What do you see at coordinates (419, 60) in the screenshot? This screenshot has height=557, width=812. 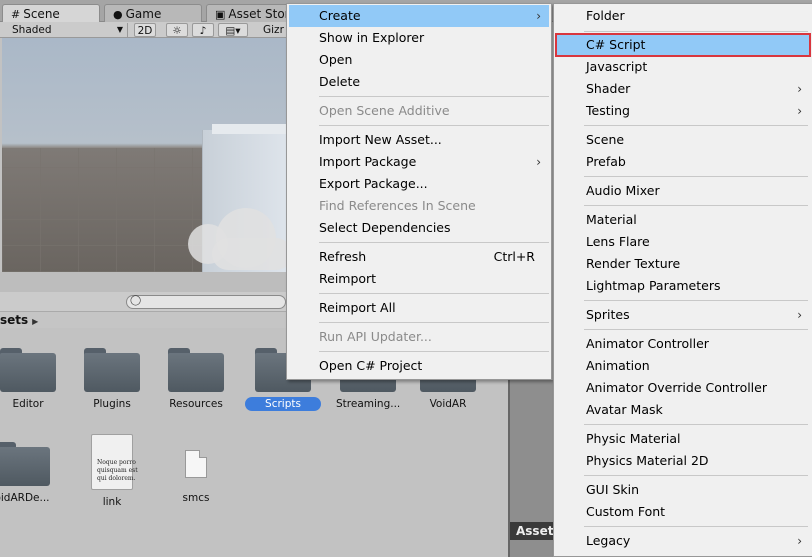 I see `menu-item-open: Open` at bounding box center [419, 60].